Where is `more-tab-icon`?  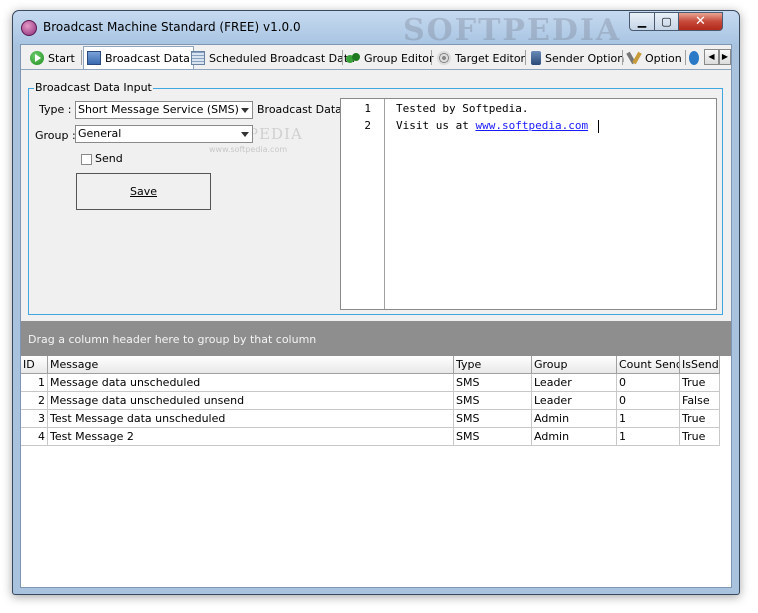 more-tab-icon is located at coordinates (694, 58).